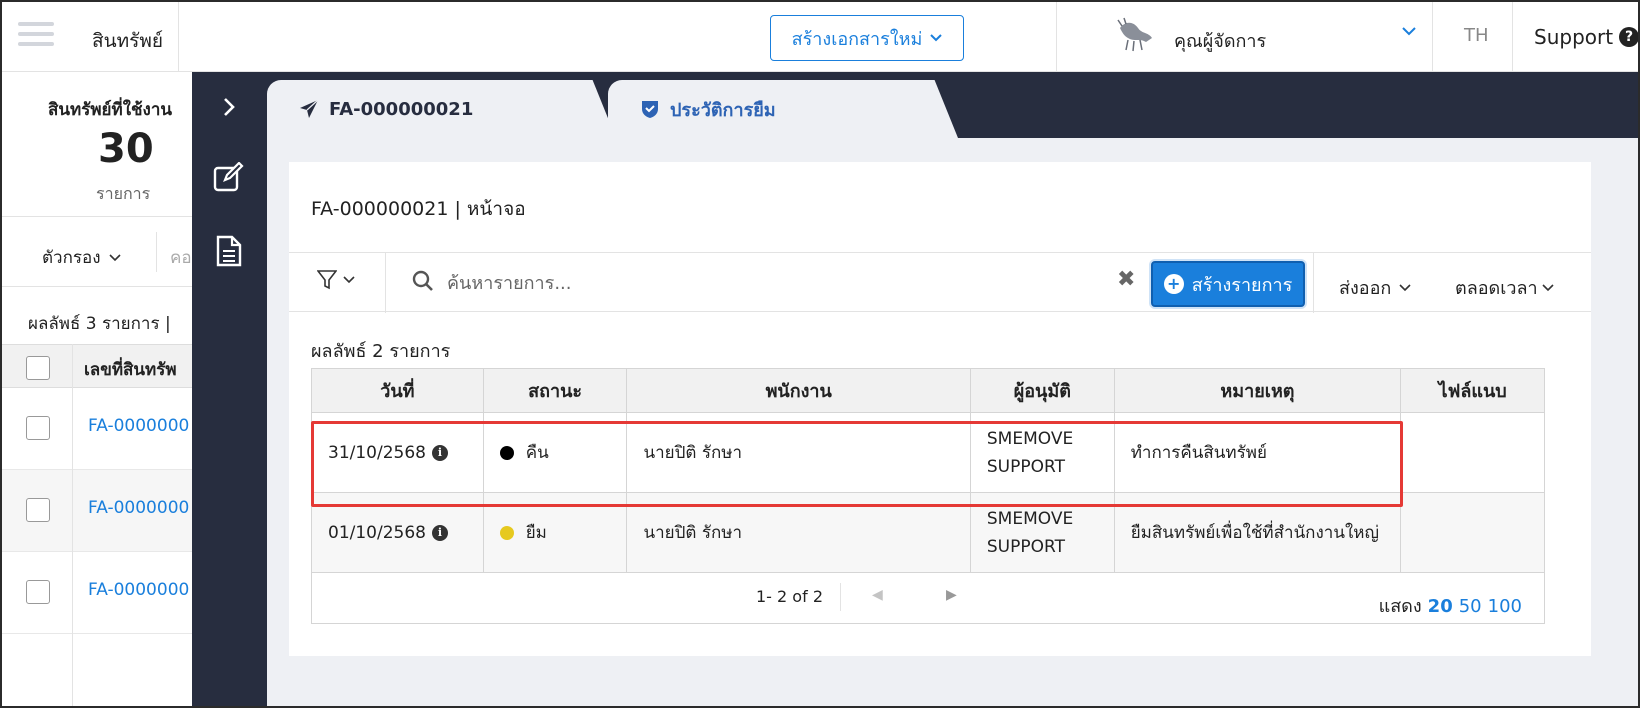  Describe the element at coordinates (81, 257) in the screenshot. I see `filter-dropdown: ตัวกรอง` at that location.